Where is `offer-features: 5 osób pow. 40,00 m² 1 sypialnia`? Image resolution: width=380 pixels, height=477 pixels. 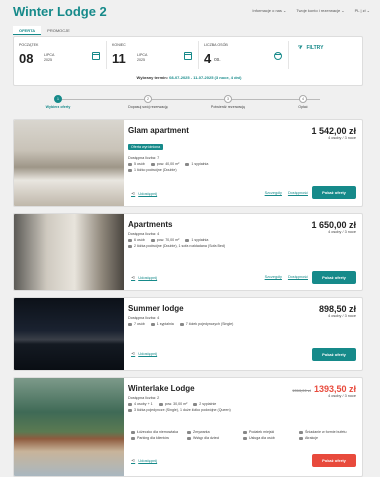 offer-features: 5 osób pow. 40,00 m² 1 sypialnia is located at coordinates (208, 164).